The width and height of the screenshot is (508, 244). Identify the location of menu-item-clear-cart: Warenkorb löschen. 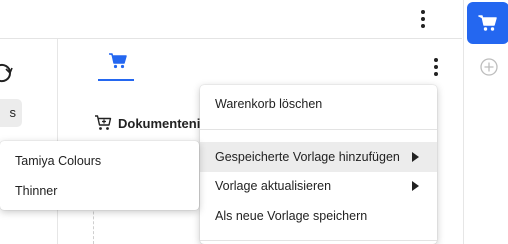
(318, 104).